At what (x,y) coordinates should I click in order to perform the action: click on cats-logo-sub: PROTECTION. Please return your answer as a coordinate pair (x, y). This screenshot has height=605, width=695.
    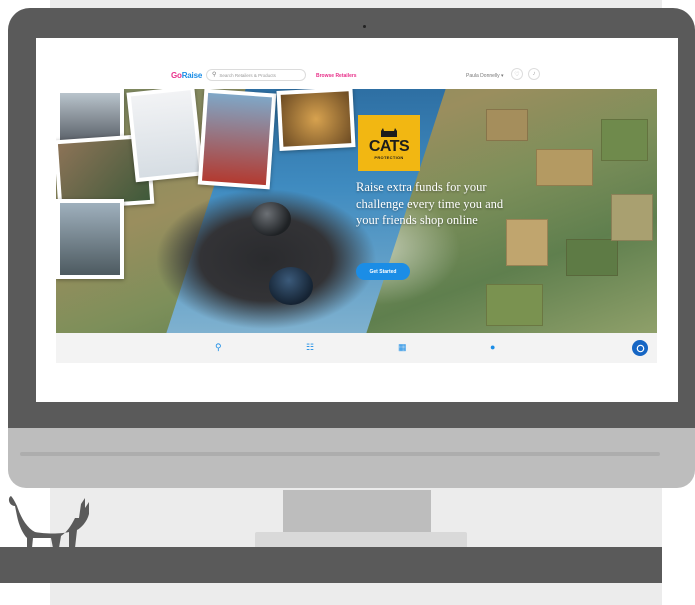
    Looking at the image, I should click on (389, 157).